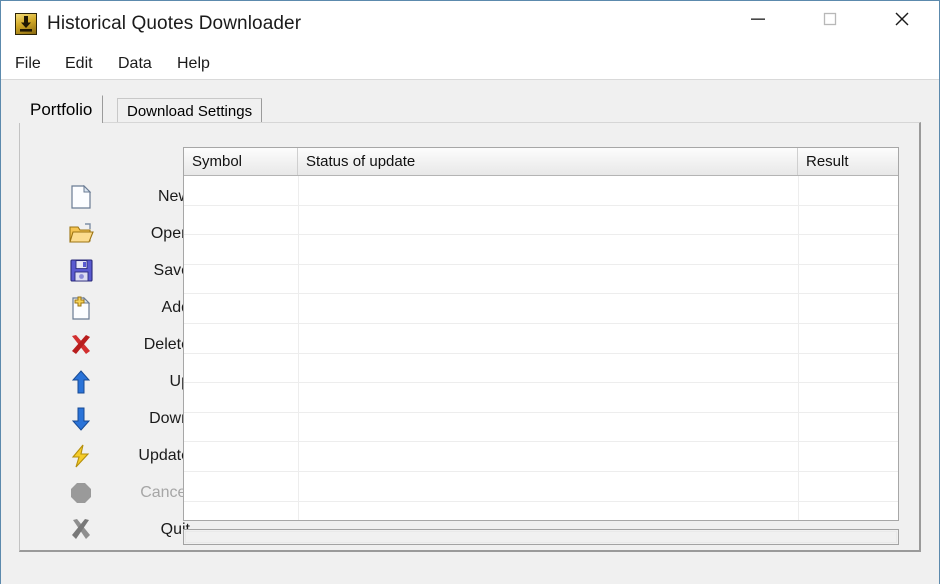 The height and width of the screenshot is (584, 940). What do you see at coordinates (135, 63) in the screenshot?
I see `menu-item-data: Data` at bounding box center [135, 63].